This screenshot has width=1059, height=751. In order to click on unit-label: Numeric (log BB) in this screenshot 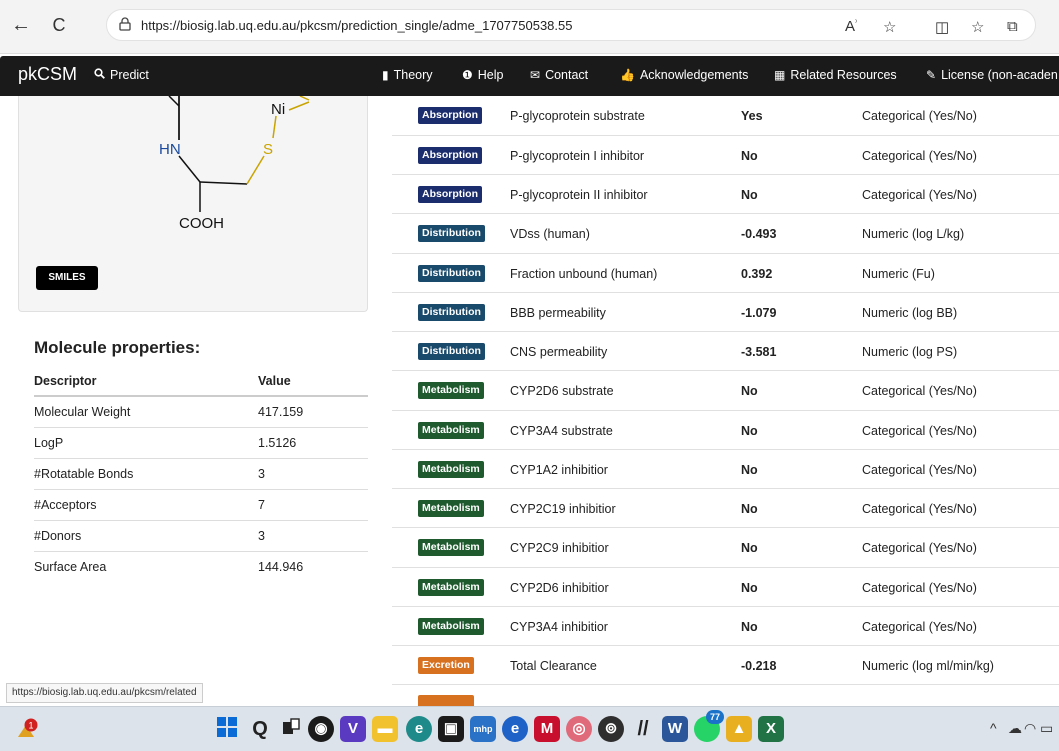, I will do `click(910, 313)`.